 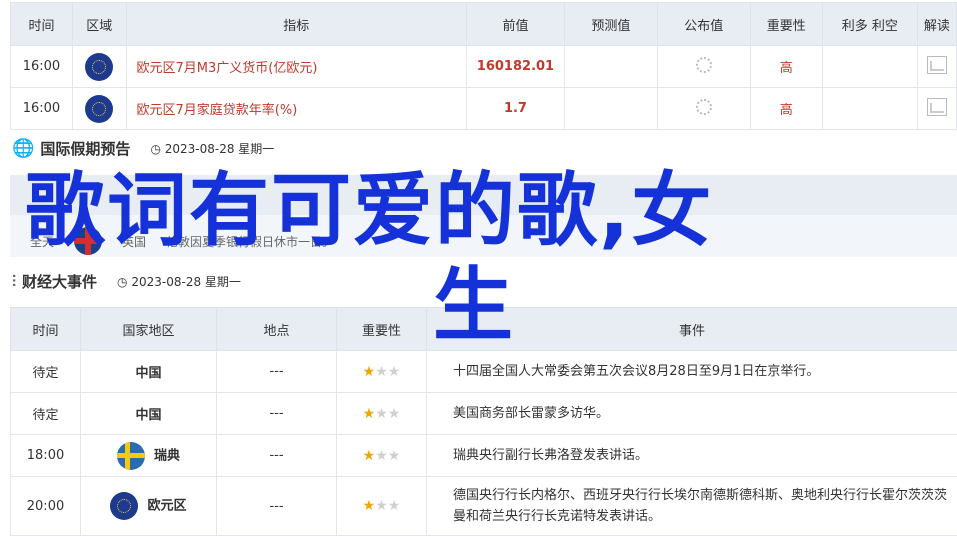 What do you see at coordinates (869, 24) in the screenshot?
I see `col-impact: 利多 利空` at bounding box center [869, 24].